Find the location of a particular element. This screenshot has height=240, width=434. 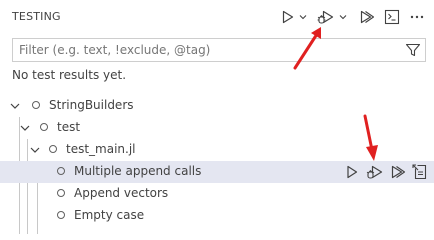

more-actions-button is located at coordinates (417, 17).